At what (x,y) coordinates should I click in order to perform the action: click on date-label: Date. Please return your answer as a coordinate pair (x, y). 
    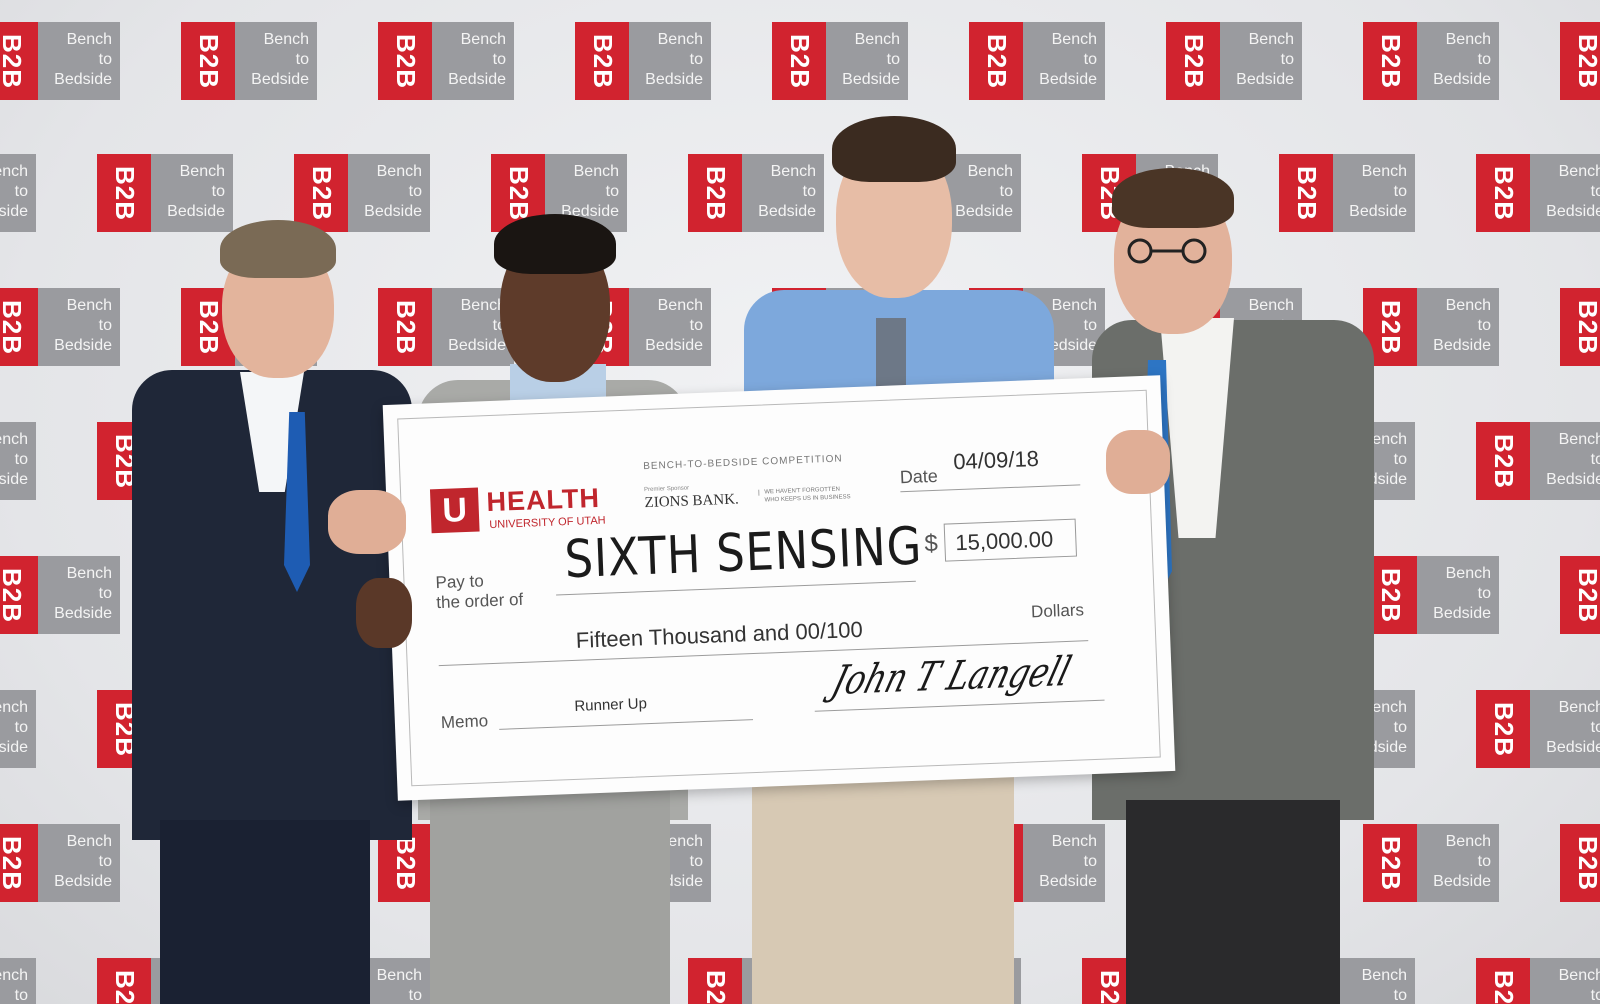
    Looking at the image, I should click on (919, 476).